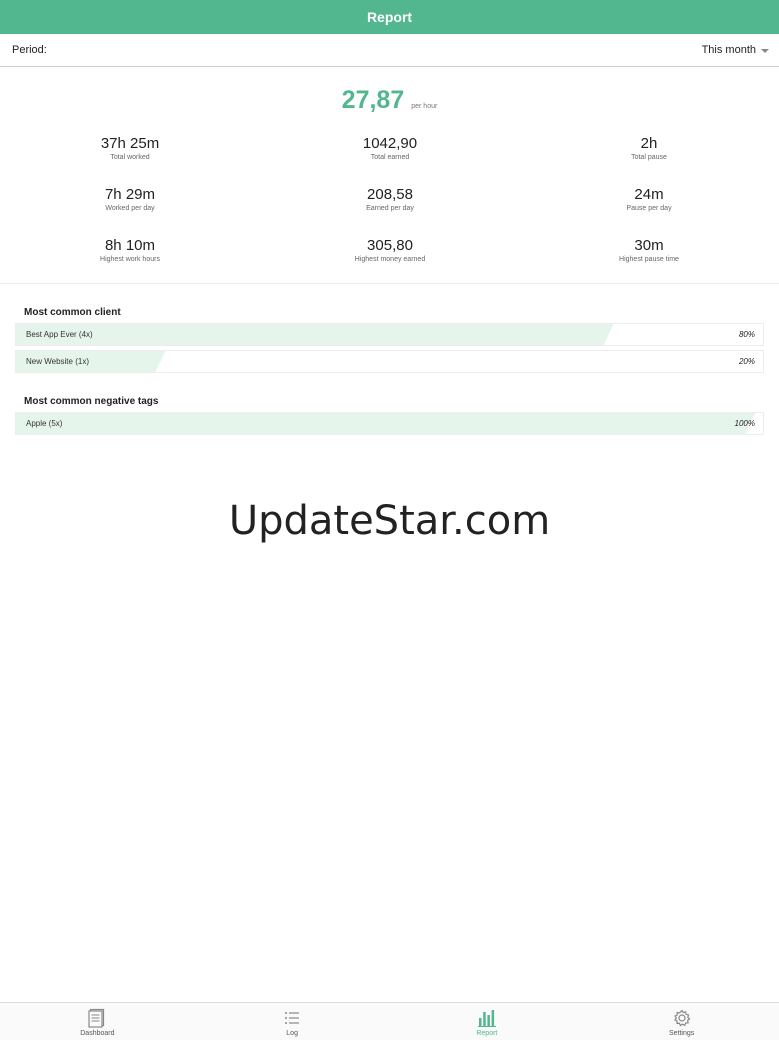 The width and height of the screenshot is (779, 1040). Describe the element at coordinates (29, 50) in the screenshot. I see `period-label: Period:` at that location.